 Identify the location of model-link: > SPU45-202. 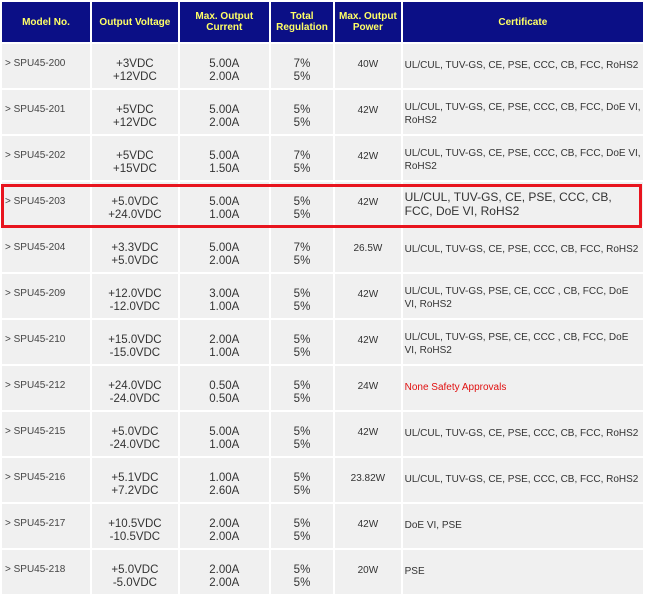
(46, 158).